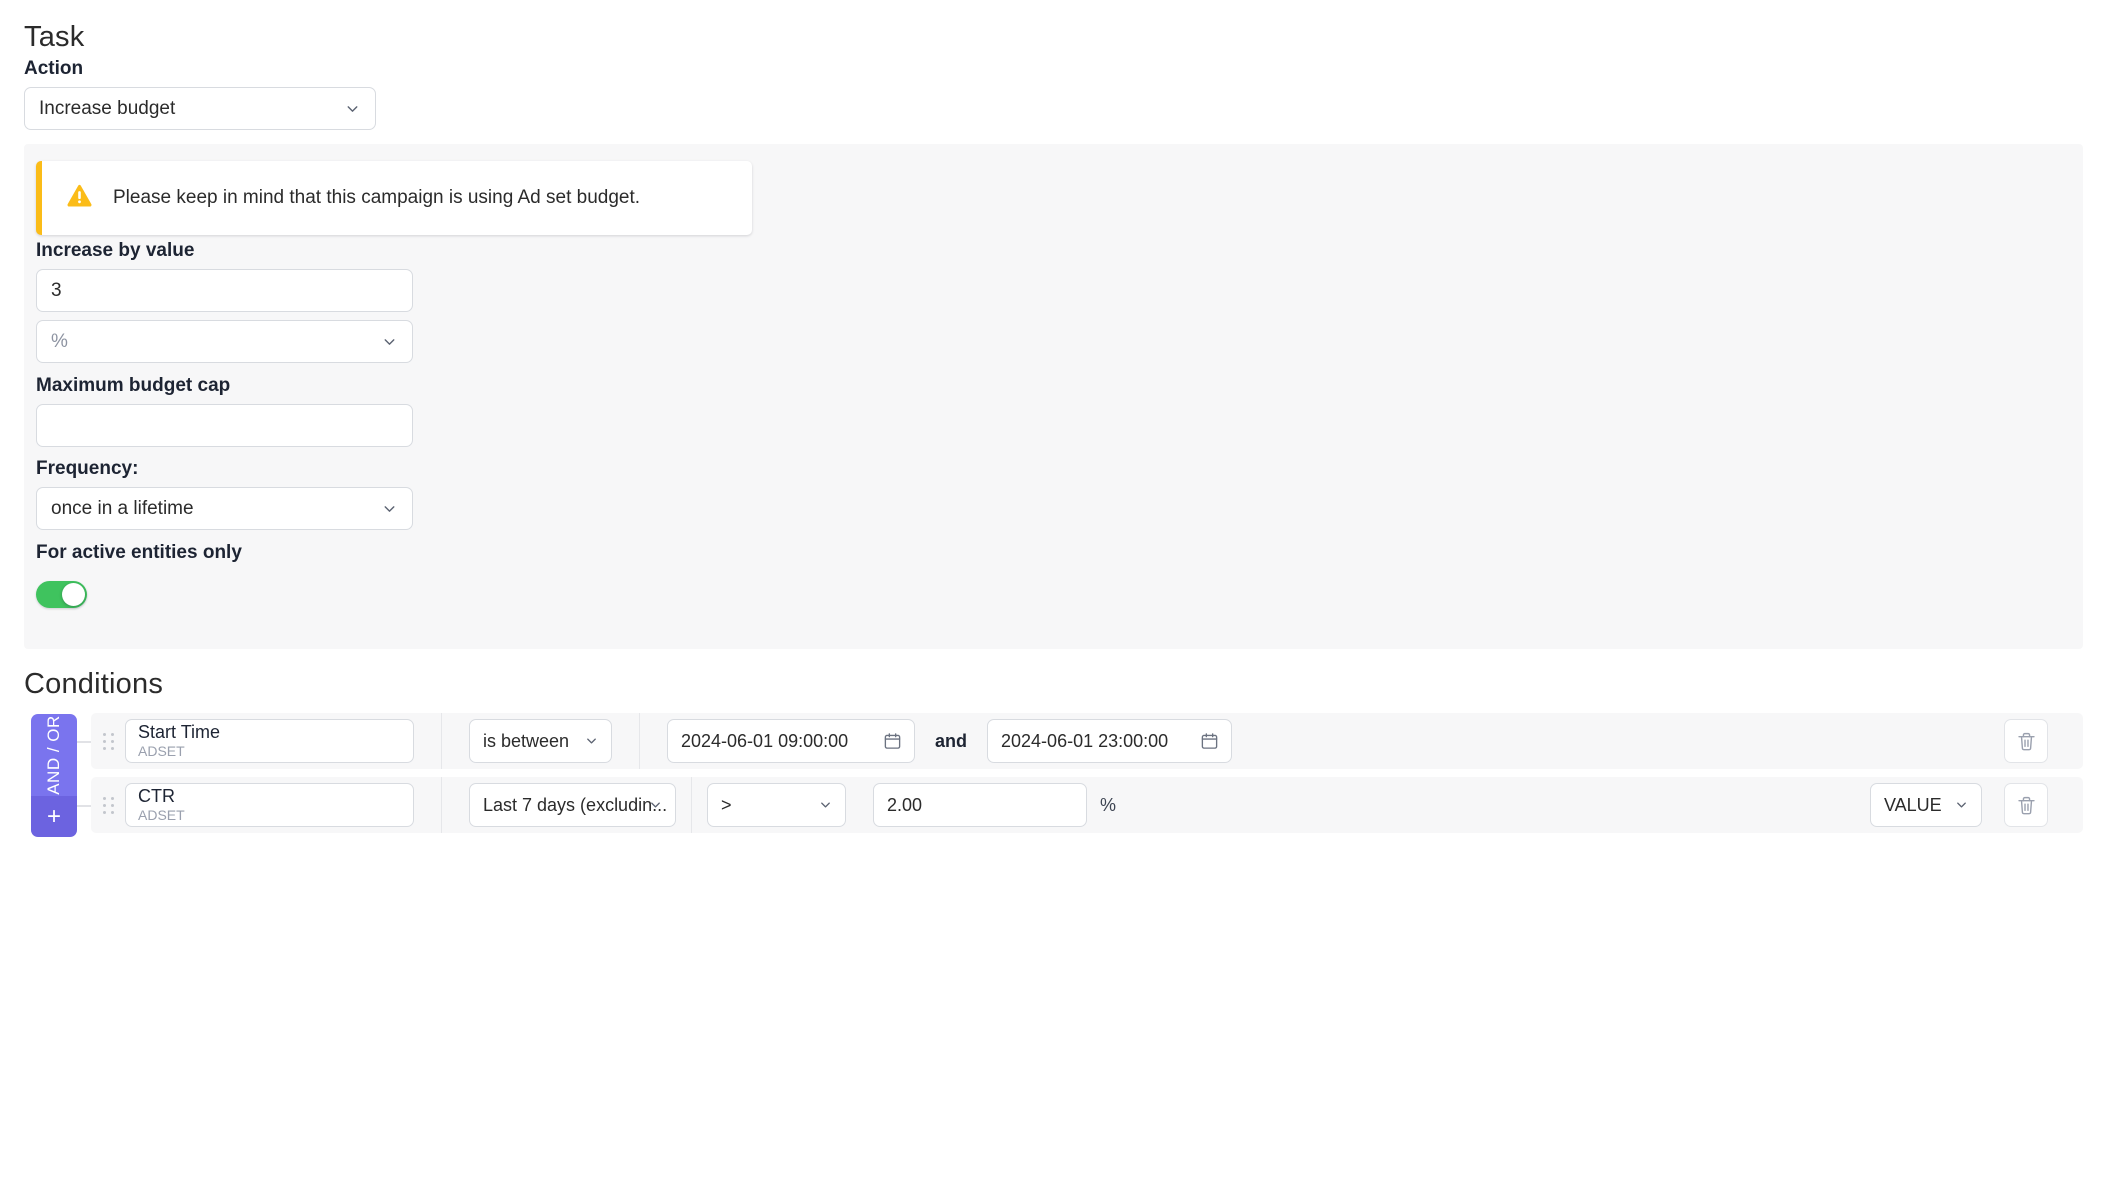 The image size is (2107, 1179). What do you see at coordinates (269, 805) in the screenshot?
I see `condition-metric-select: CTR ADSET` at bounding box center [269, 805].